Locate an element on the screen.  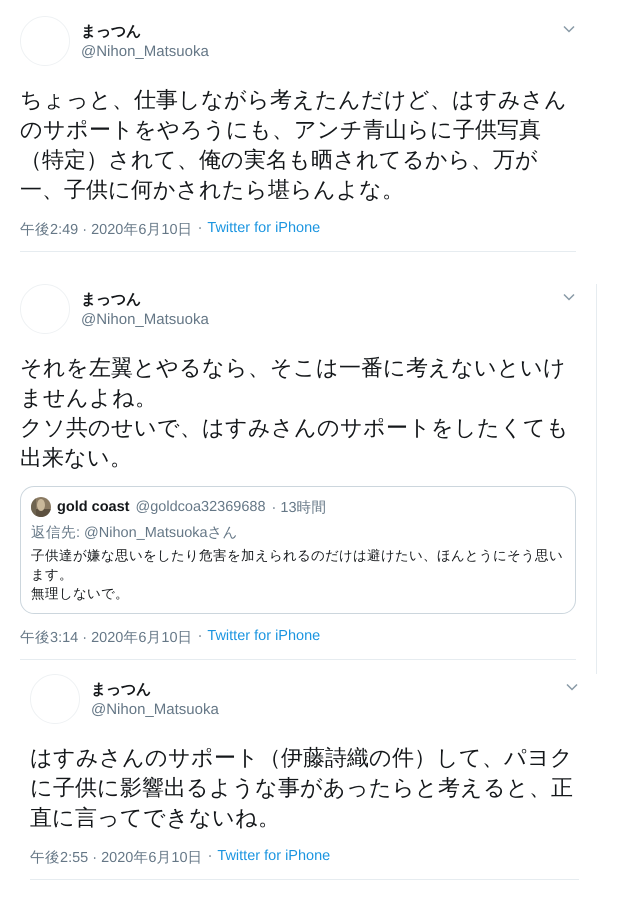
timestamp: 午後2:55 · 2020年6月10日 is located at coordinates (116, 858).